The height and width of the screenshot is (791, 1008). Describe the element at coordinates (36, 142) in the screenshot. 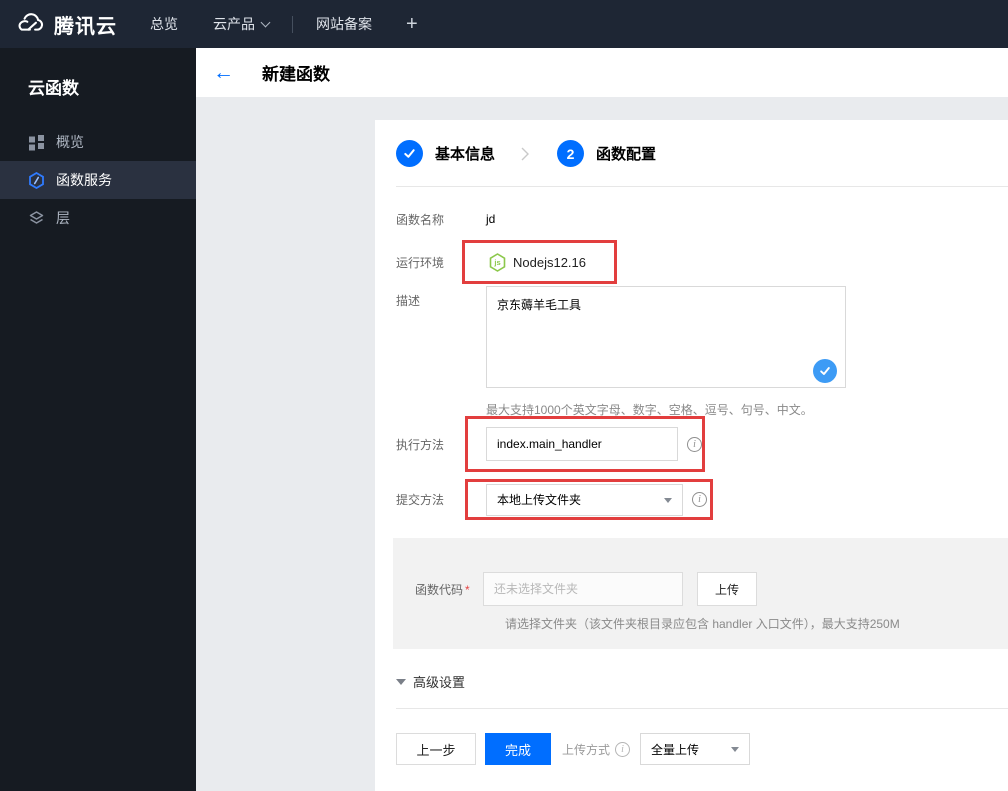

I see `grid-icon` at that location.